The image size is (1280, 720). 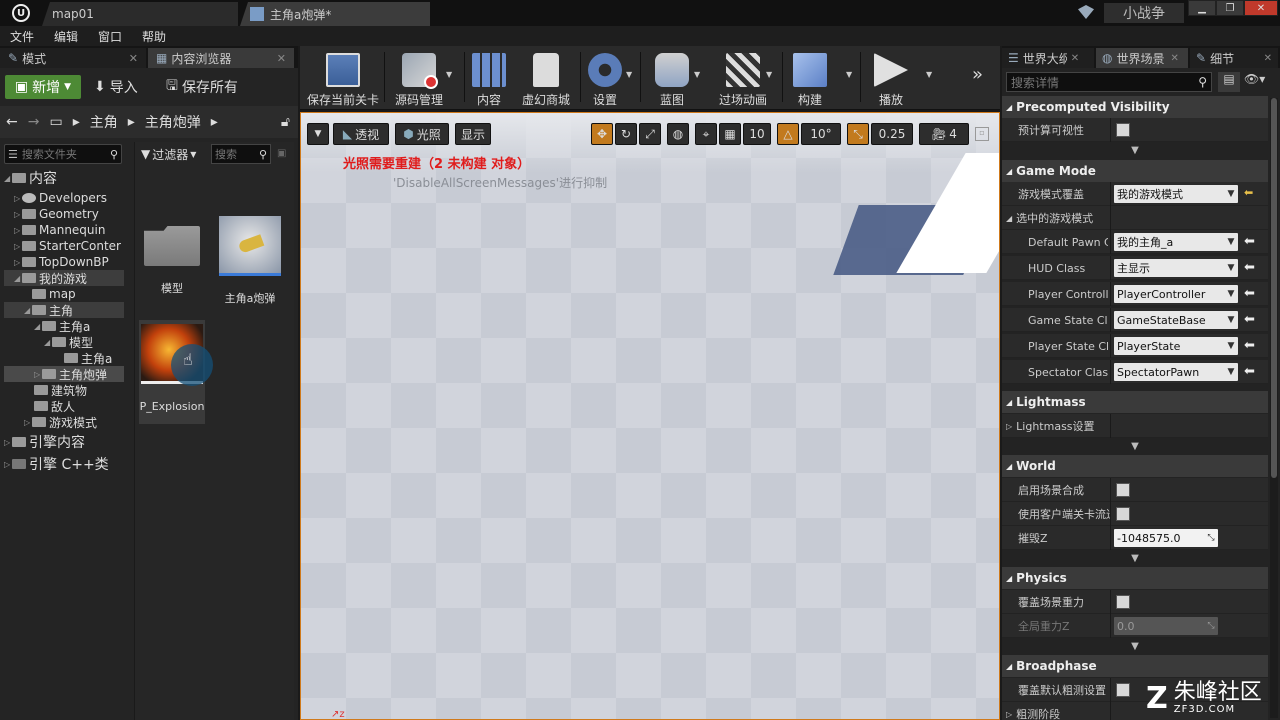 What do you see at coordinates (104, 122) in the screenshot?
I see `breadcrumb-item: 主角` at bounding box center [104, 122].